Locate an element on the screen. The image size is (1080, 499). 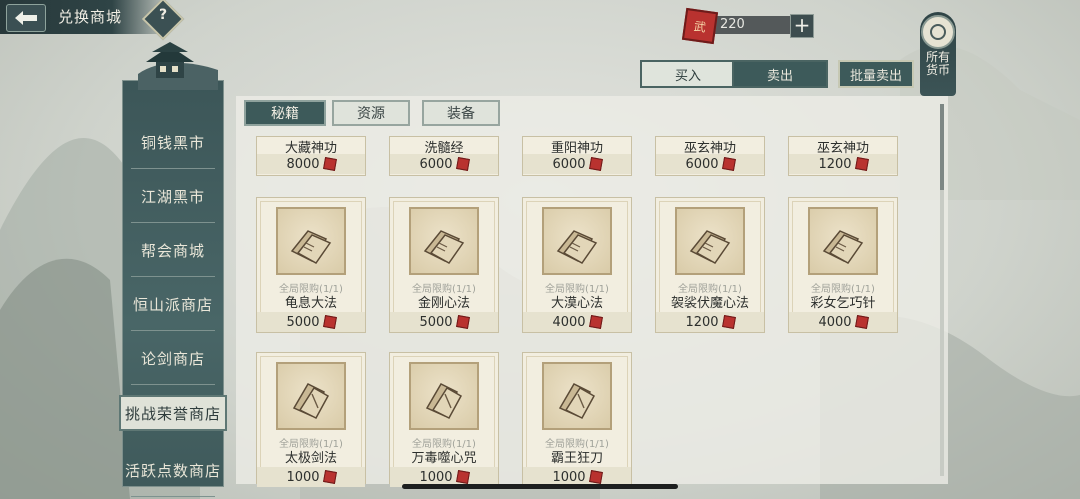
item-name: 万毒噬心咒 is located at coordinates (444, 458).